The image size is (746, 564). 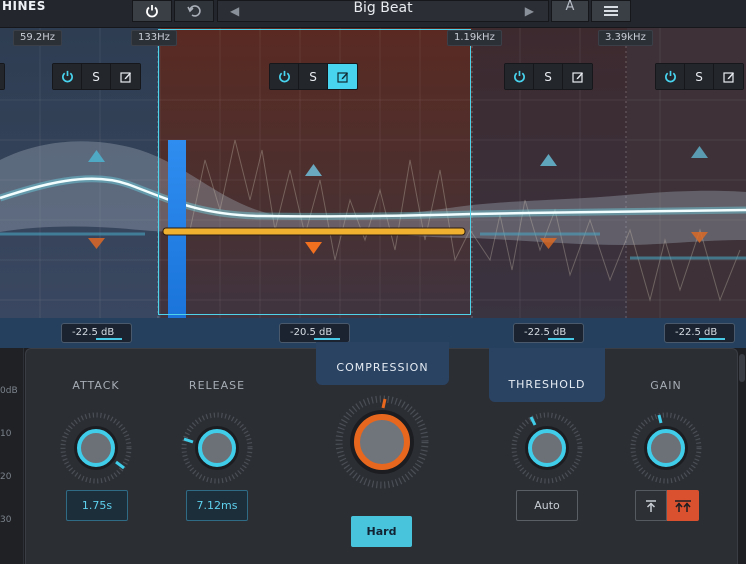 I want to click on scrollbar-thumb, so click(x=742, y=368).